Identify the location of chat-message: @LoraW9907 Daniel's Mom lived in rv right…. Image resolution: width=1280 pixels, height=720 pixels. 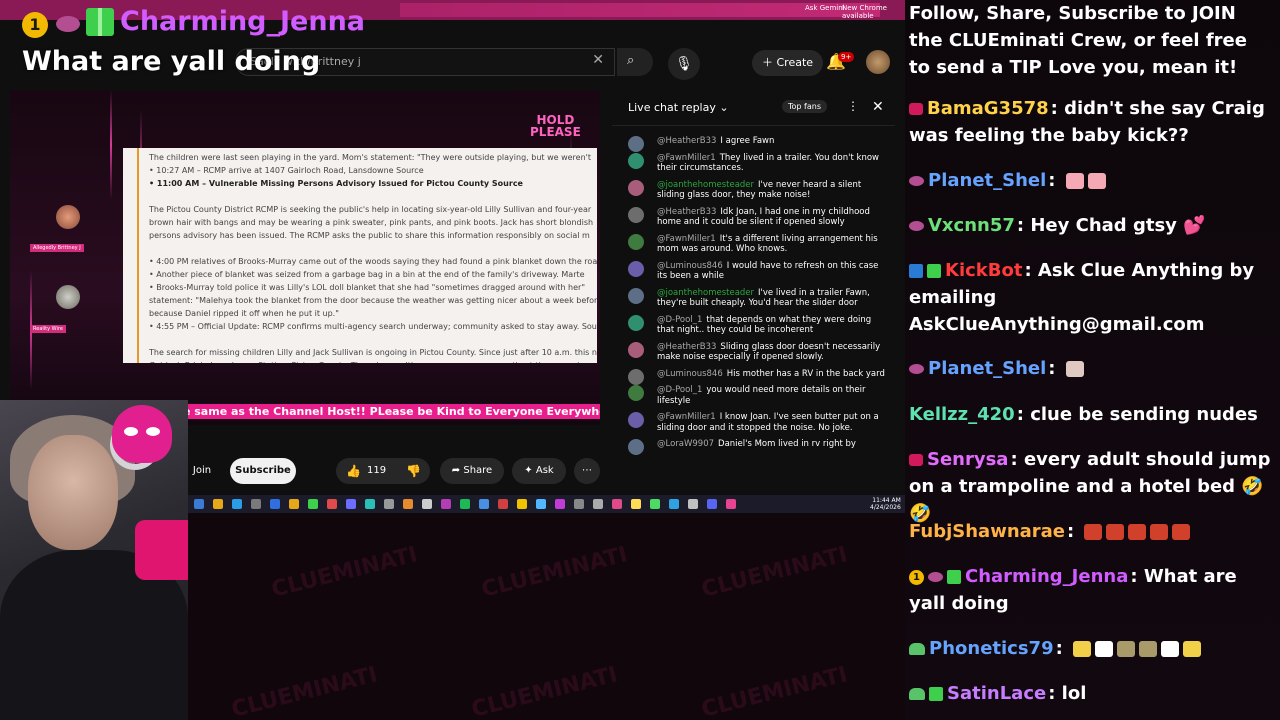
(753, 447).